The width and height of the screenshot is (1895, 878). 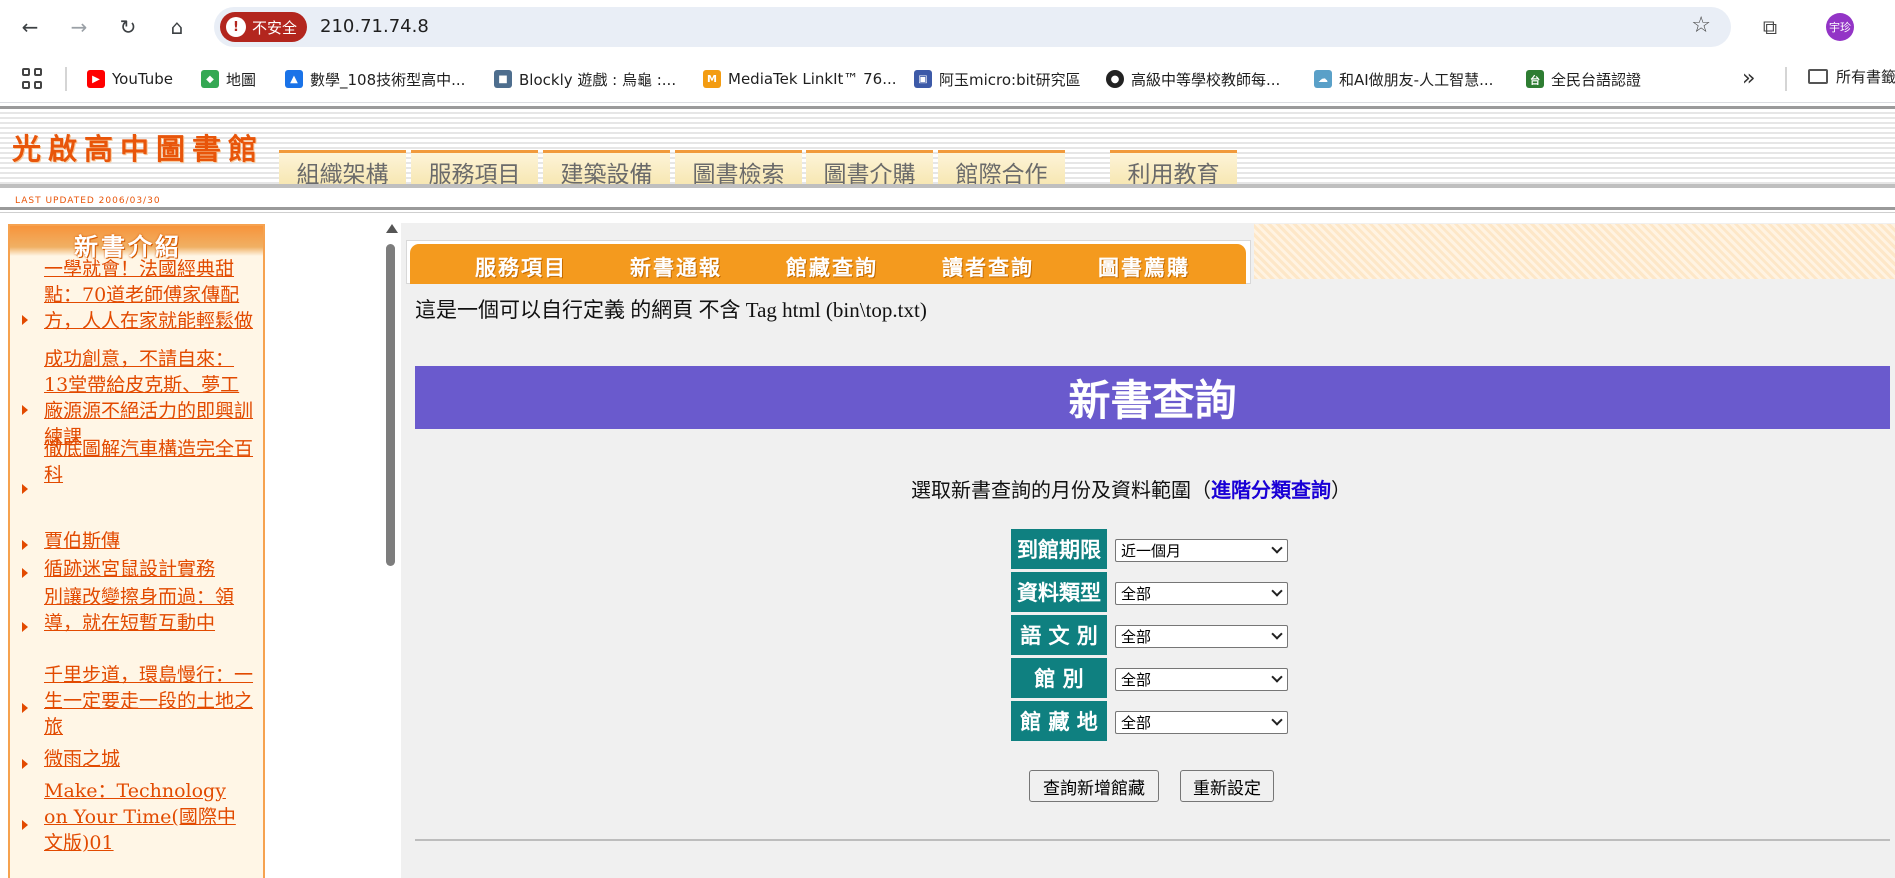 What do you see at coordinates (923, 79) in the screenshot?
I see `microbit-icon: ▣` at bounding box center [923, 79].